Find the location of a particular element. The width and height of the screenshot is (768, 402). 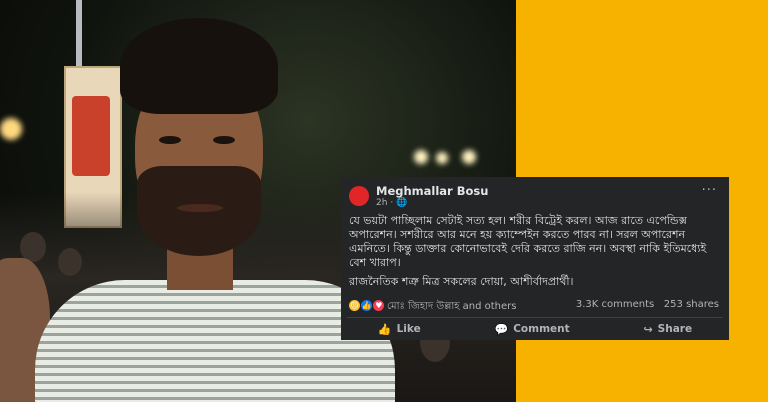

hair is located at coordinates (199, 66).